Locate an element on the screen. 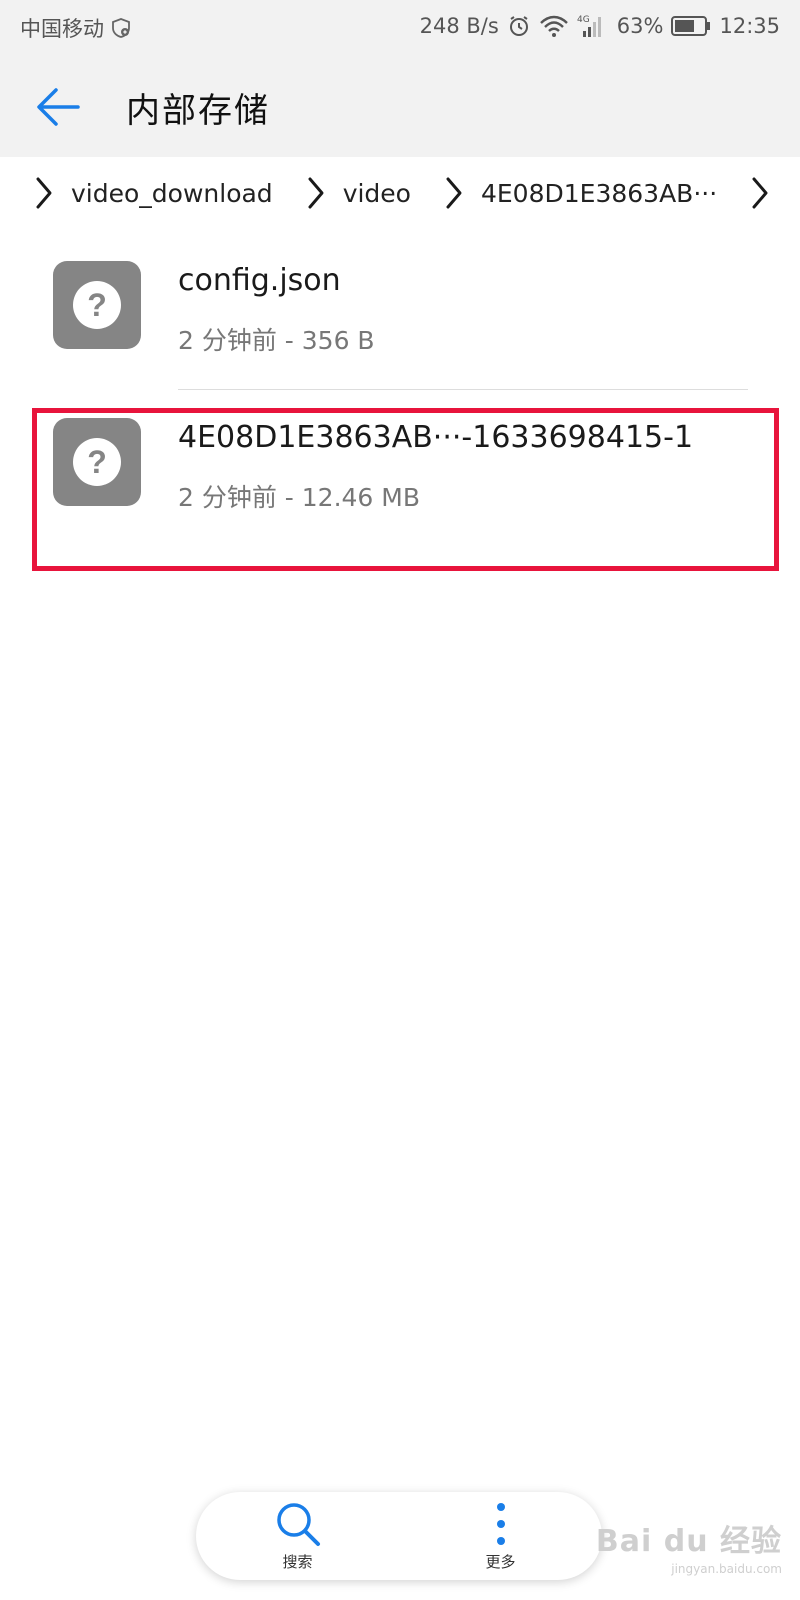  baidu-jingyan-watermark: Bai du 经验 jingyan.baidu.com is located at coordinates (689, 1546).